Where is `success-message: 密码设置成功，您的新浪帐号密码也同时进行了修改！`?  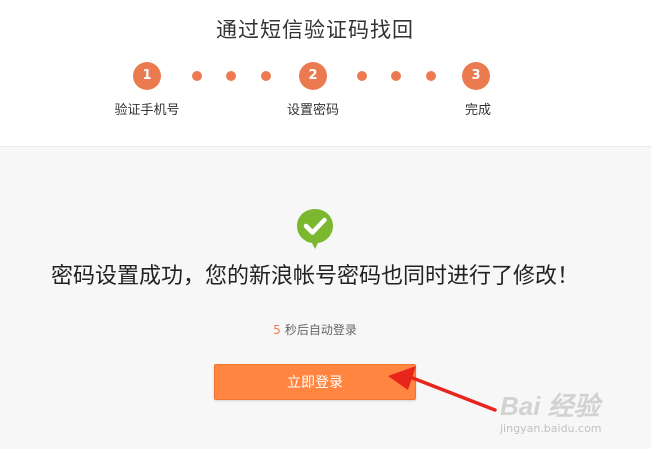
success-message: 密码设置成功，您的新浪帐号密码也同时进行了修改！ is located at coordinates (314, 276).